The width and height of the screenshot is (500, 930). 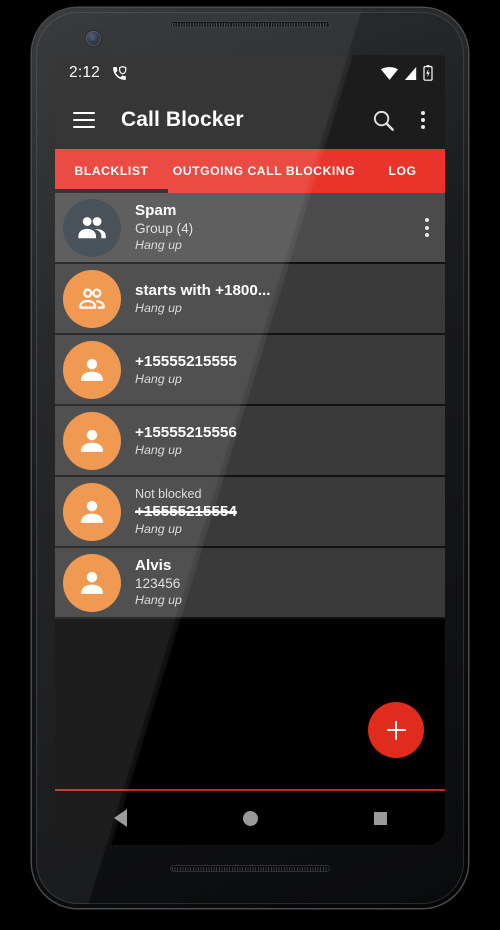 I want to click on group-filled-icon, so click(x=92, y=227).